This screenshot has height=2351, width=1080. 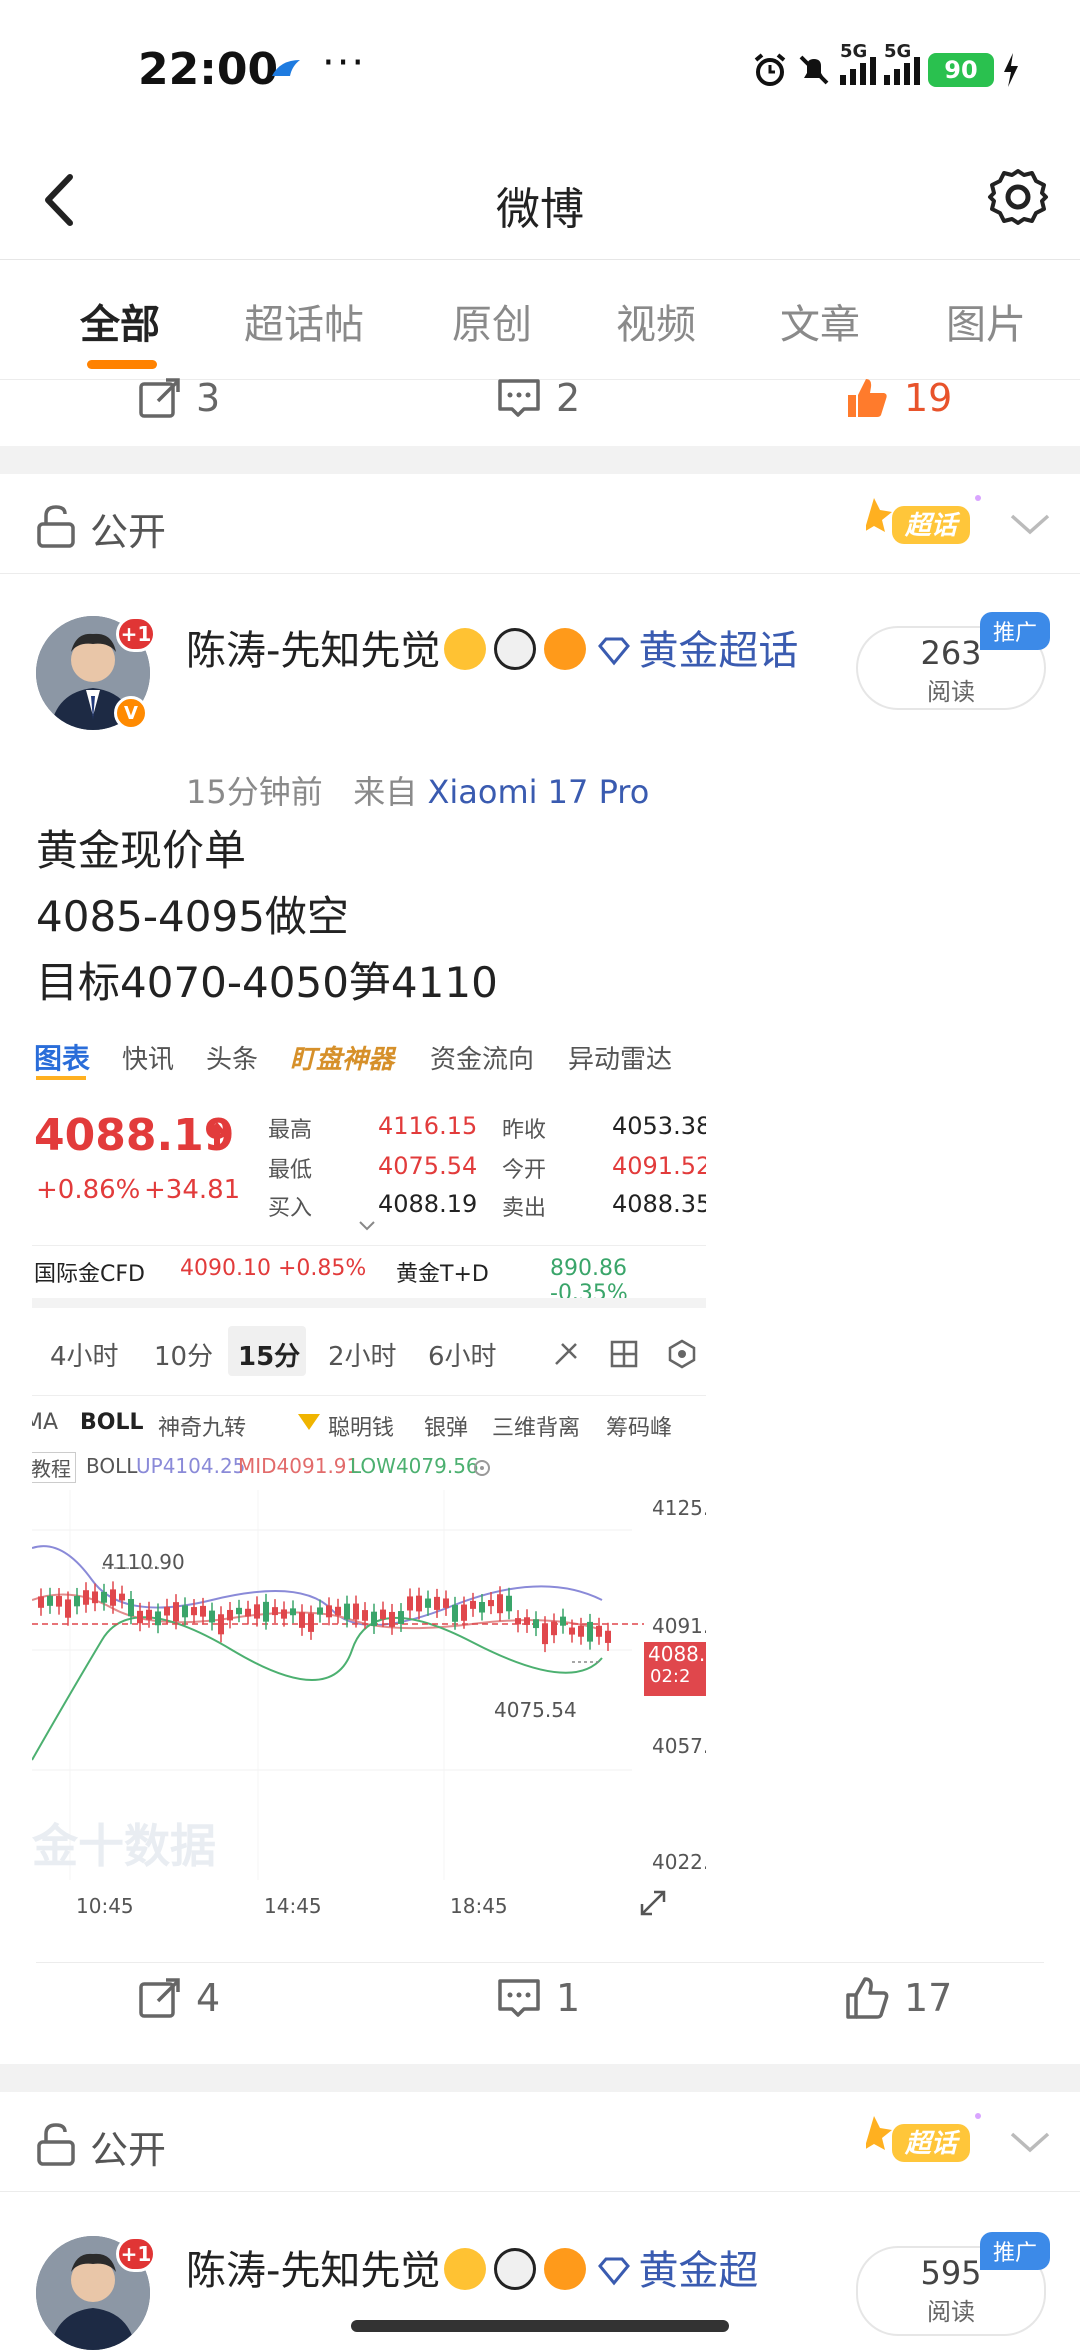 I want to click on quote-price: 4088.19, so click(x=134, y=1135).